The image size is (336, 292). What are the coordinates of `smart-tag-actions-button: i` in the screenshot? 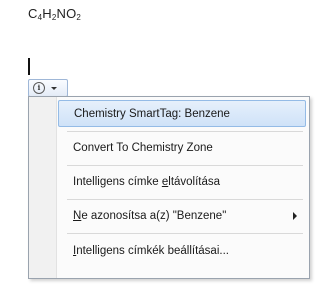 It's located at (48, 88).